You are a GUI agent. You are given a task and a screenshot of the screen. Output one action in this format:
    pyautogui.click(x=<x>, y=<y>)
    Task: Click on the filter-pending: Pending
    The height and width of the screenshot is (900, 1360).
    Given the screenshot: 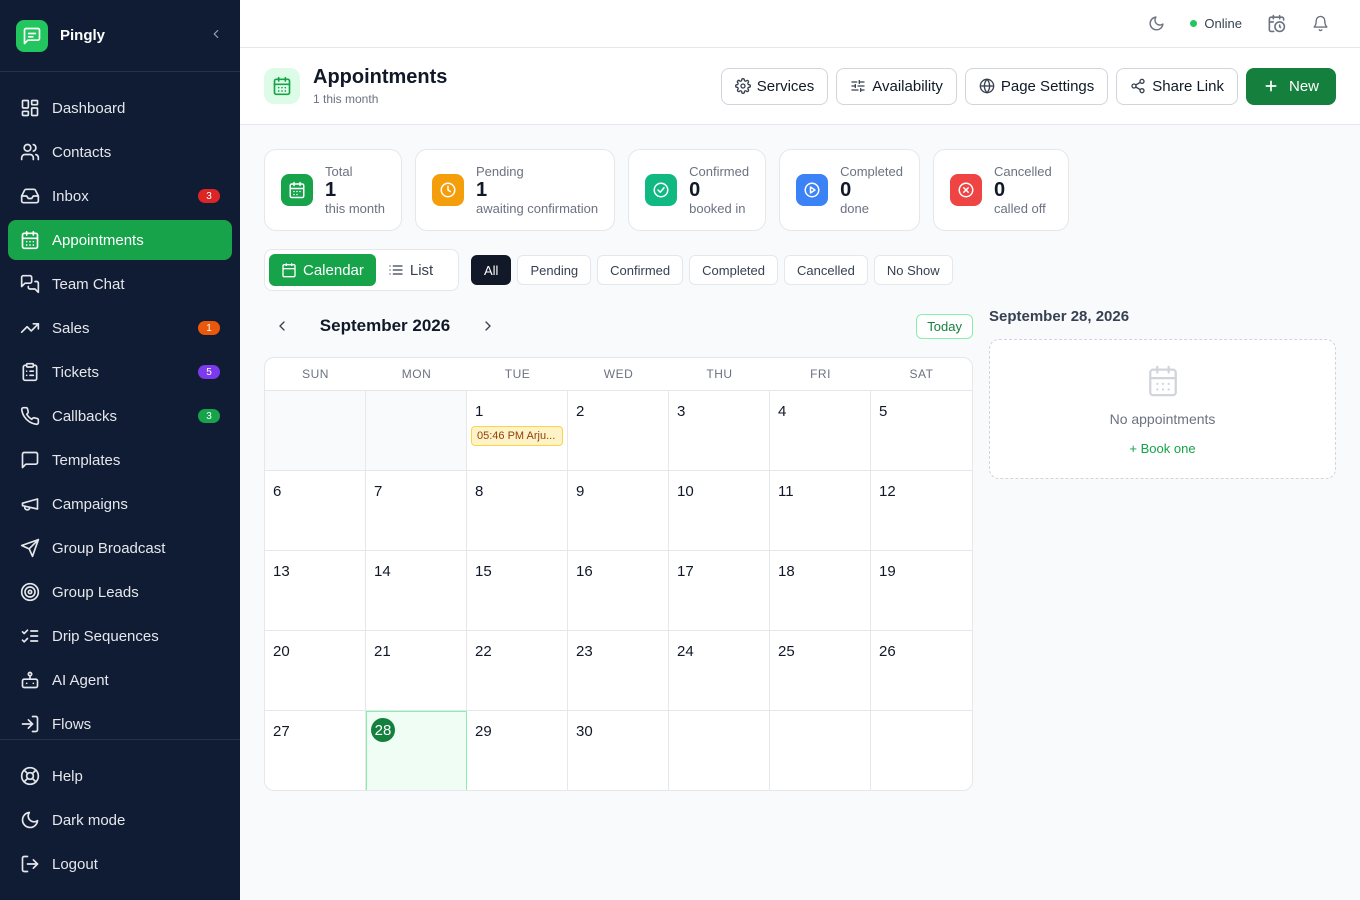 What is the action you would take?
    pyautogui.click(x=554, y=270)
    